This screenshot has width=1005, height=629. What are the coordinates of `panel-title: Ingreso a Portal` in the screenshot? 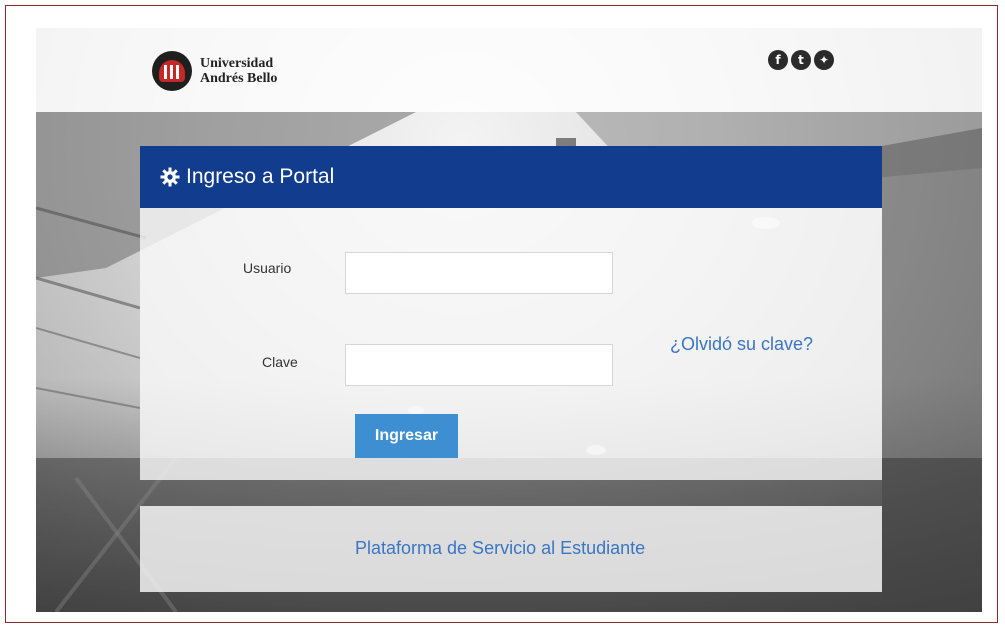 It's located at (260, 176).